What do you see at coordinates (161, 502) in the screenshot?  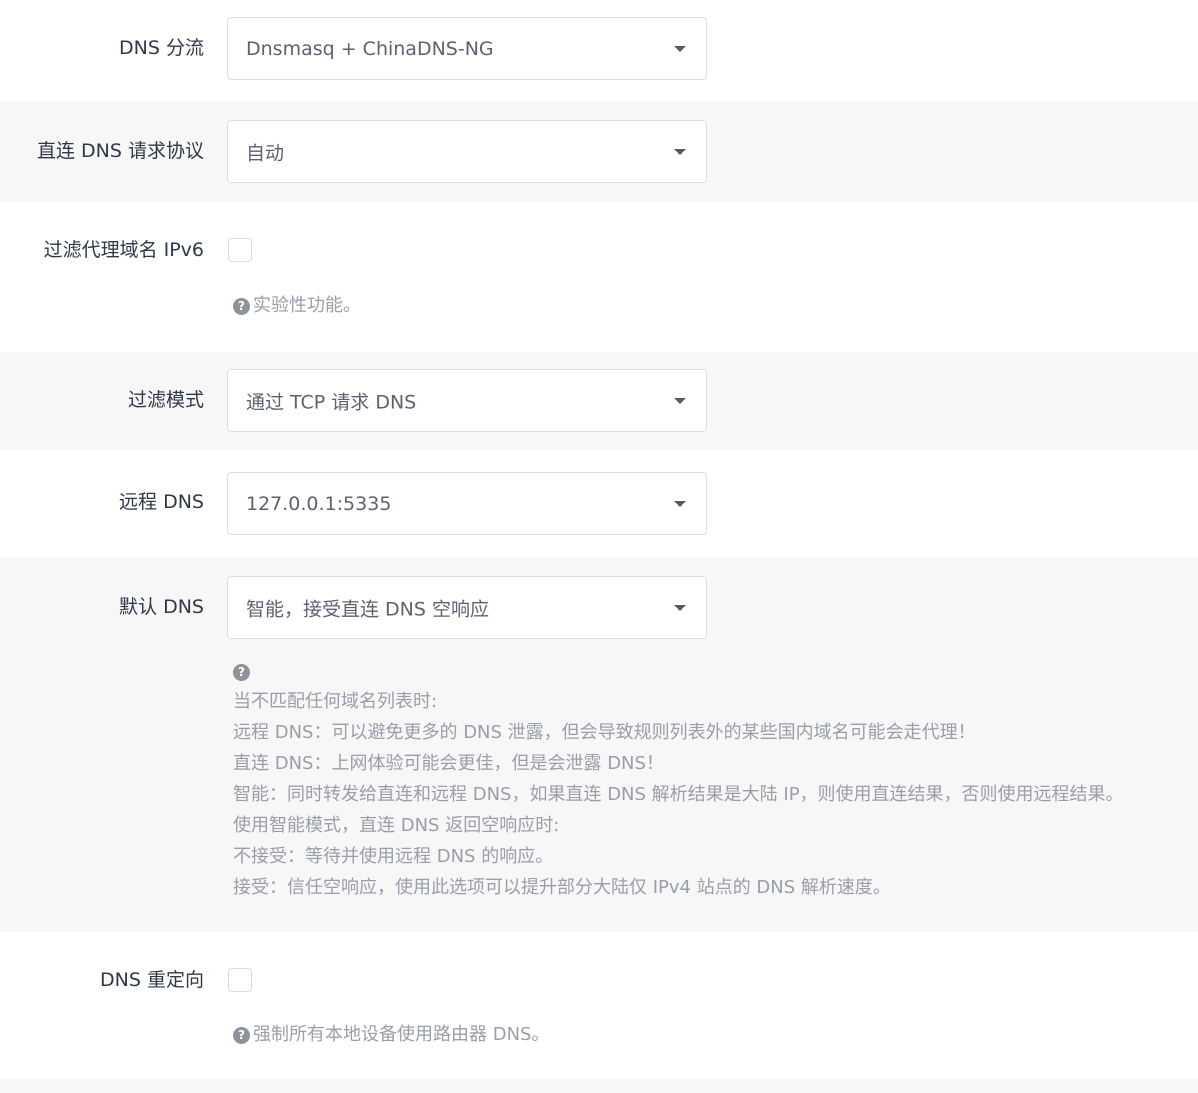 I see `remote-dns-label: 远程 DNS` at bounding box center [161, 502].